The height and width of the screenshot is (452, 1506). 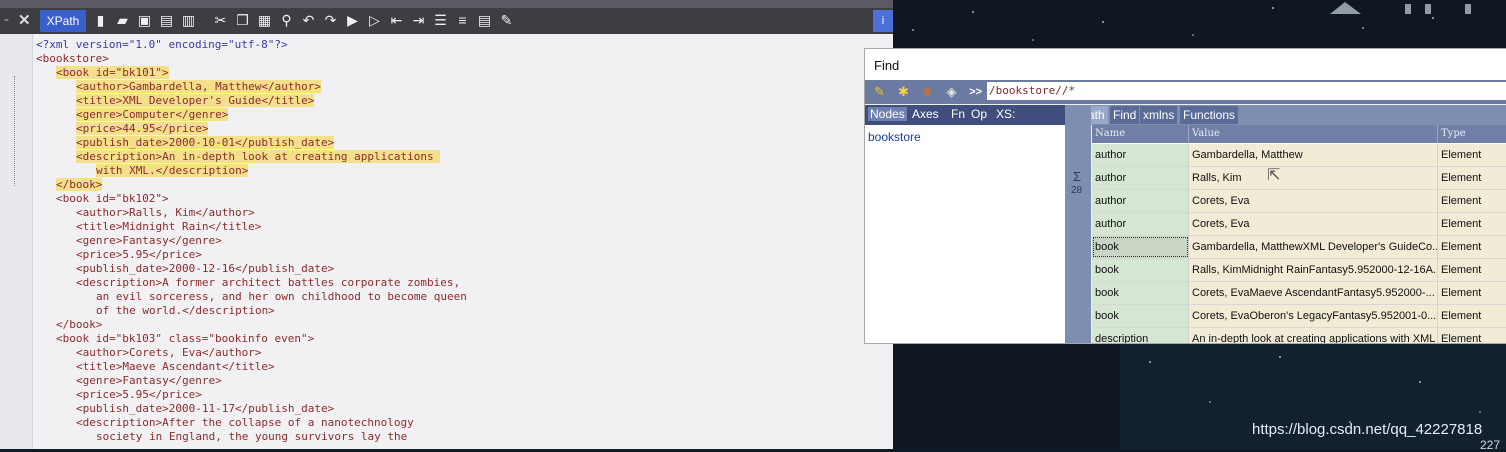 What do you see at coordinates (172, 170) in the screenshot?
I see `code-line: with XML.</description>` at bounding box center [172, 170].